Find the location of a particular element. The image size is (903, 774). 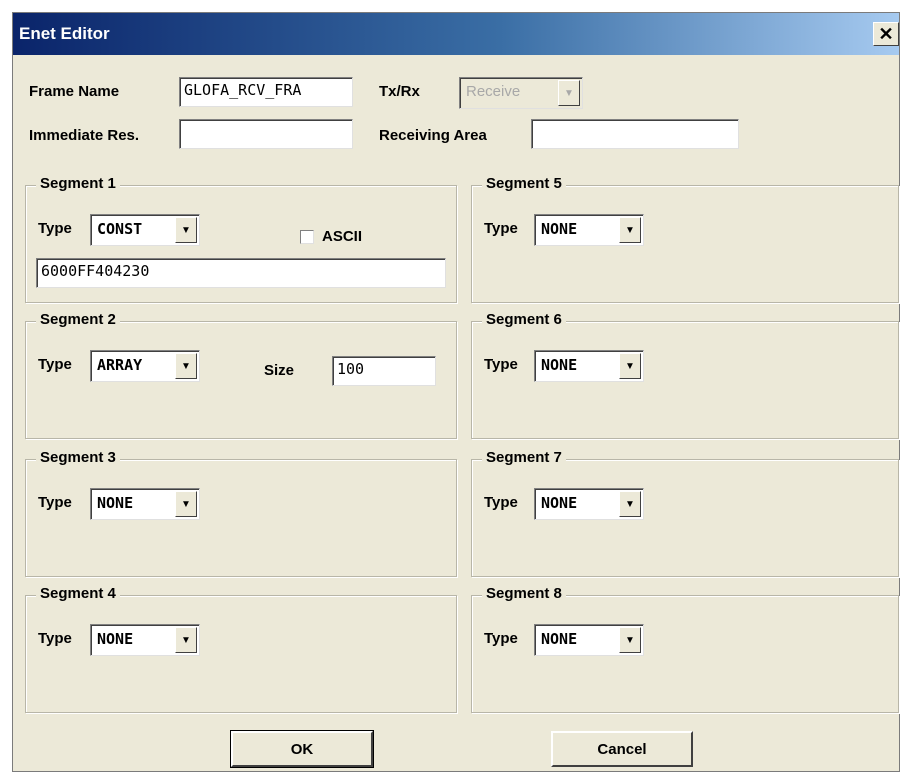

segment-8-type-select: NONE ▼ is located at coordinates (589, 640).